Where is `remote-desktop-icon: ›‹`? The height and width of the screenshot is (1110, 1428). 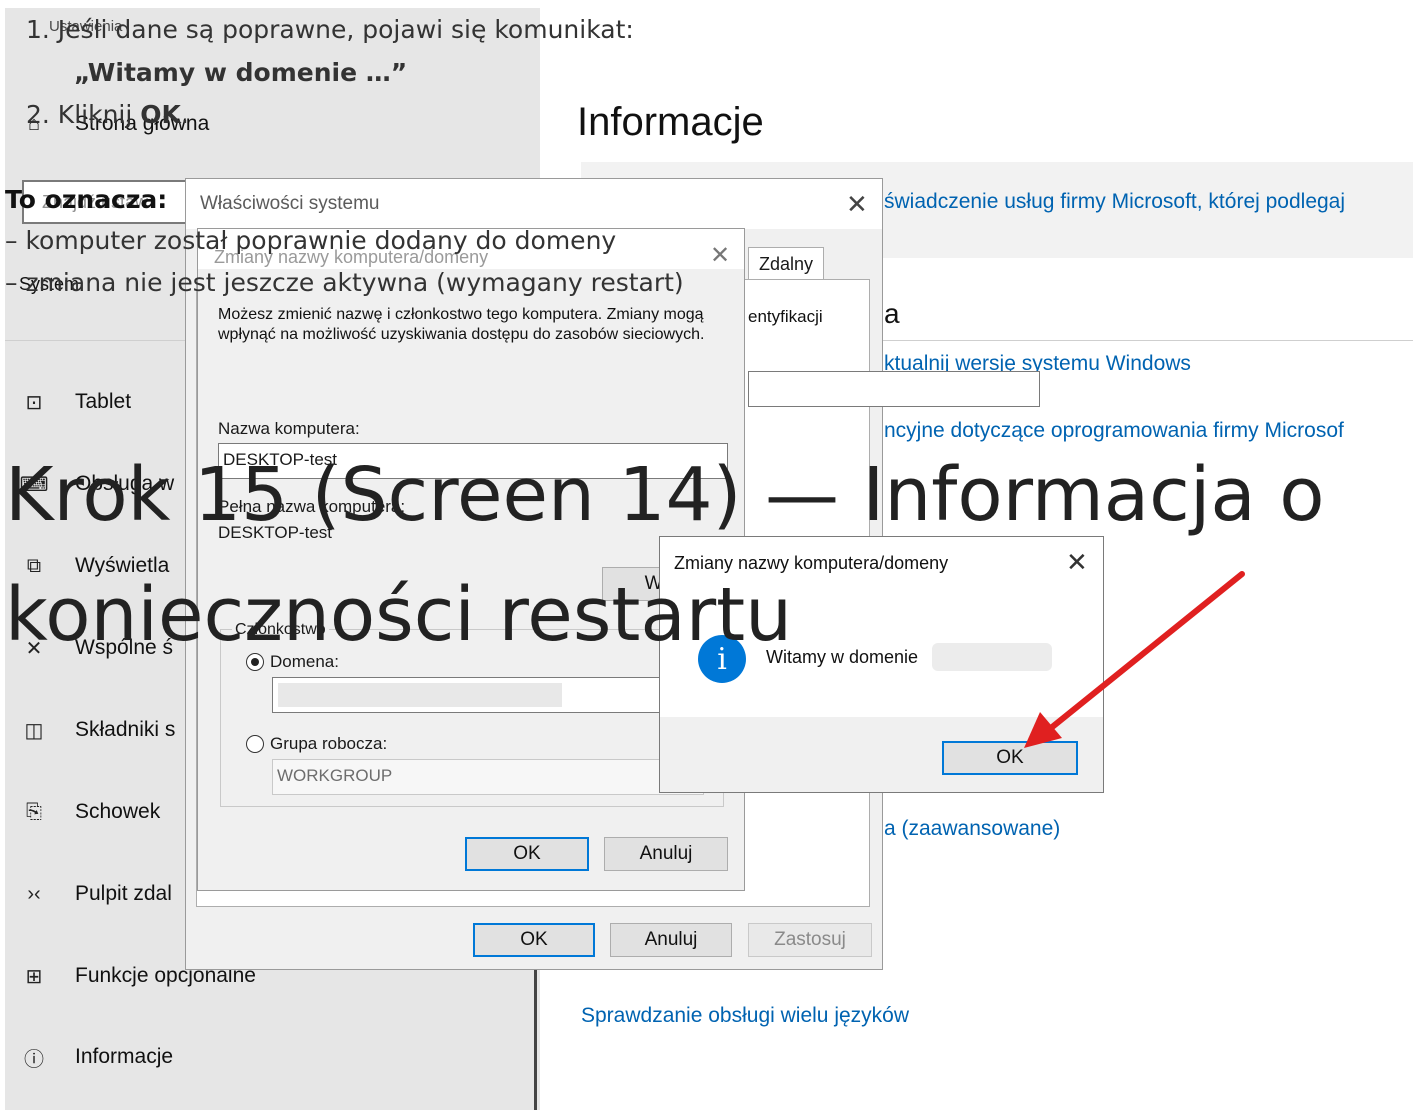 remote-desktop-icon: ›‹ is located at coordinates (34, 893).